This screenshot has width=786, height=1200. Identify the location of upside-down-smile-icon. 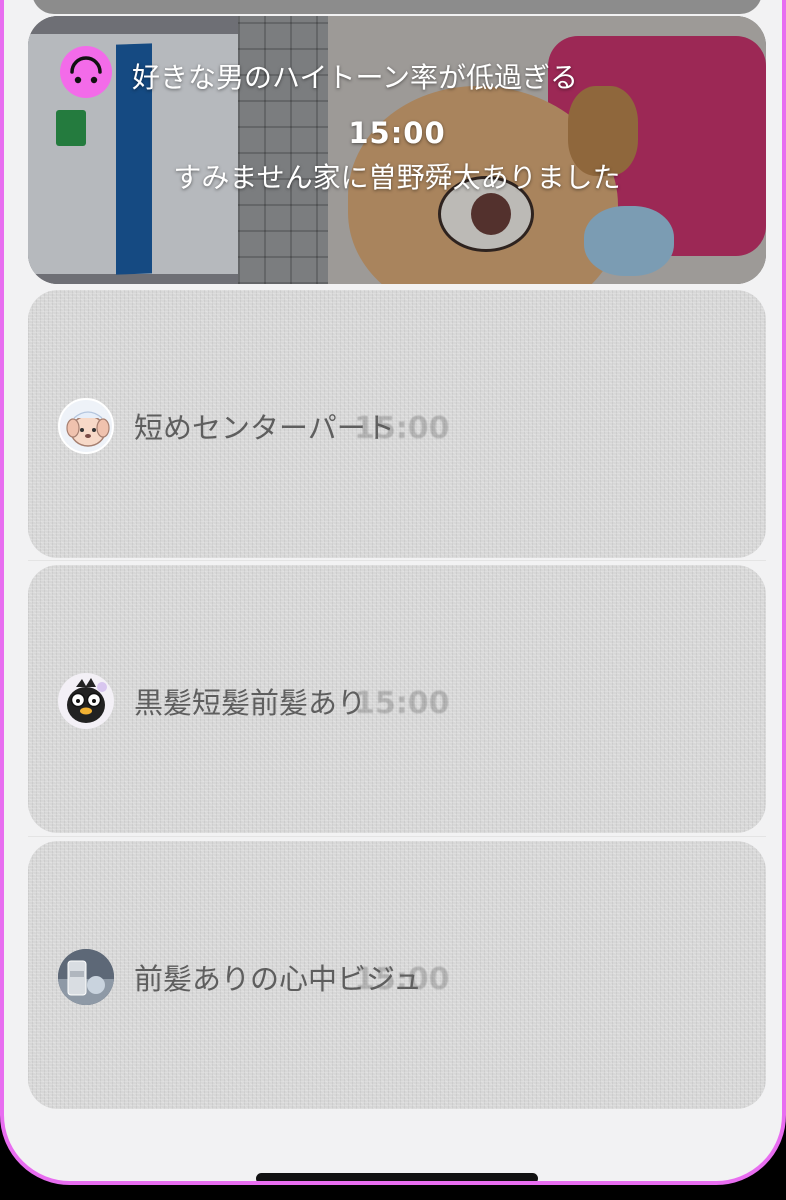
(86, 72).